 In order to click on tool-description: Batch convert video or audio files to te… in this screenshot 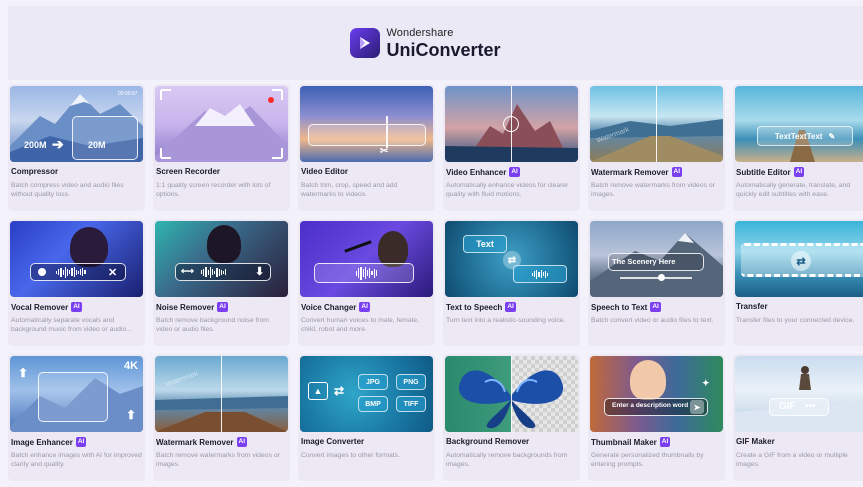, I will do `click(652, 320)`.